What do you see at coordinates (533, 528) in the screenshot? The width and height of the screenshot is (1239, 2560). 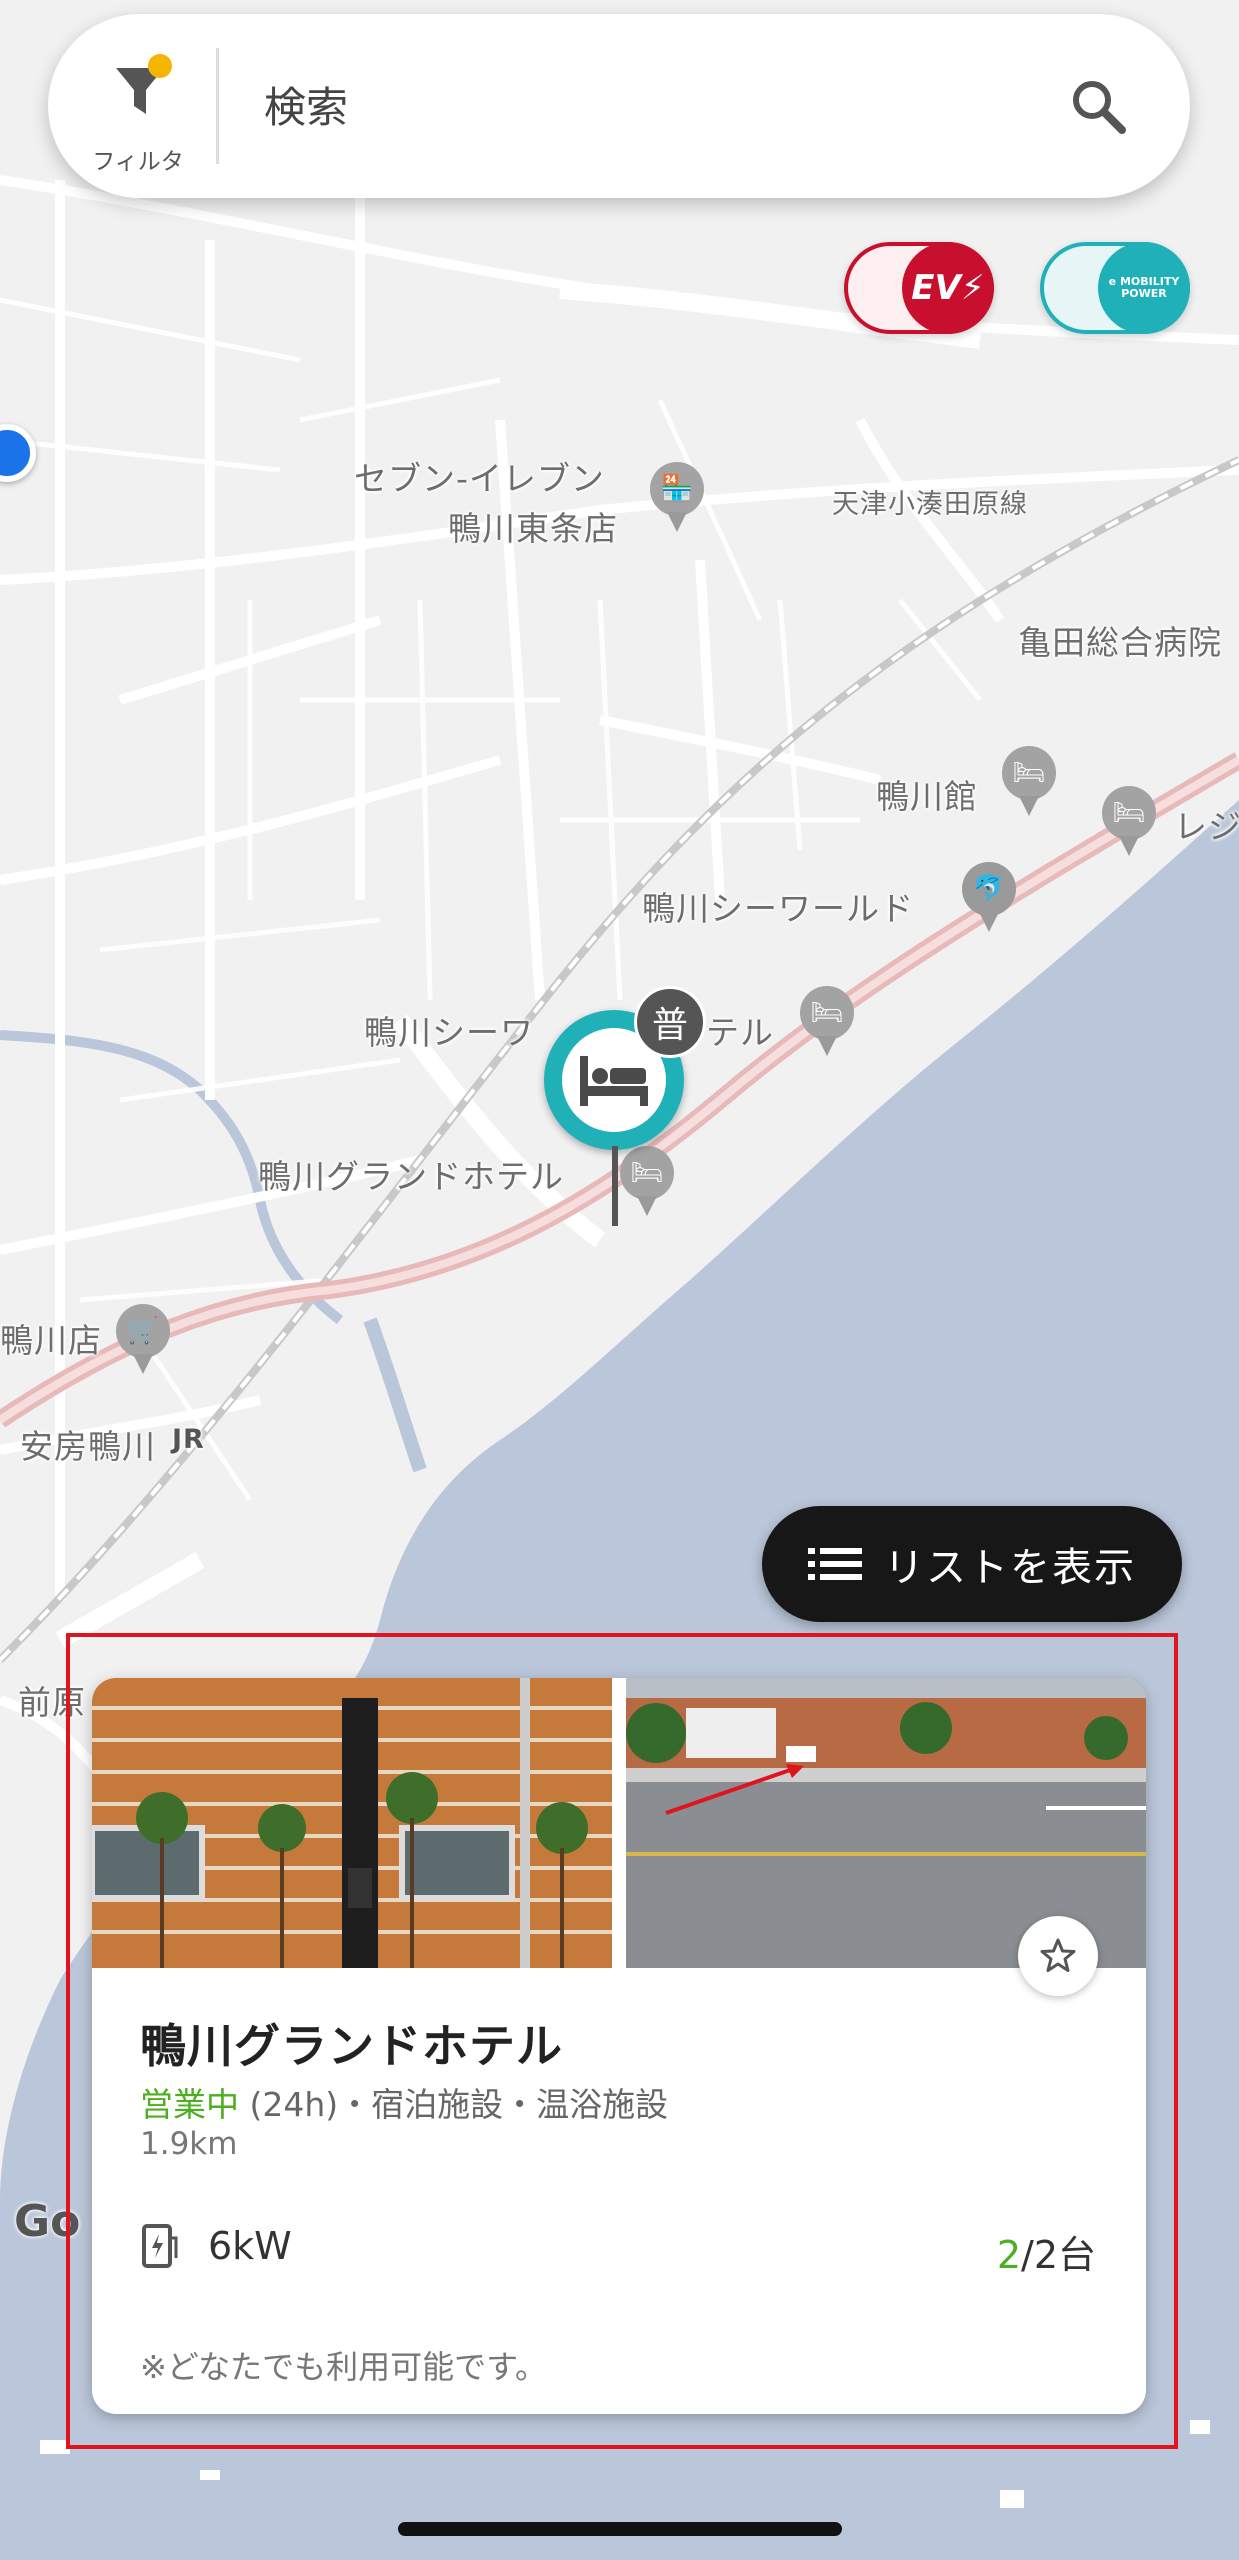 I see `map-label-seven-eleven-branch: 鴨川東条店` at bounding box center [533, 528].